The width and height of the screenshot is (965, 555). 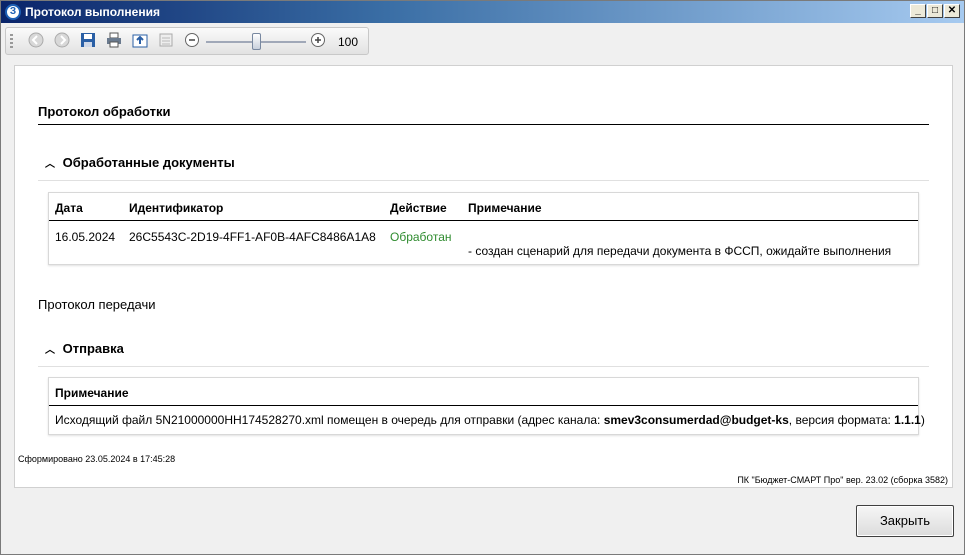 I want to click on close-window-button: ✕, so click(x=952, y=11).